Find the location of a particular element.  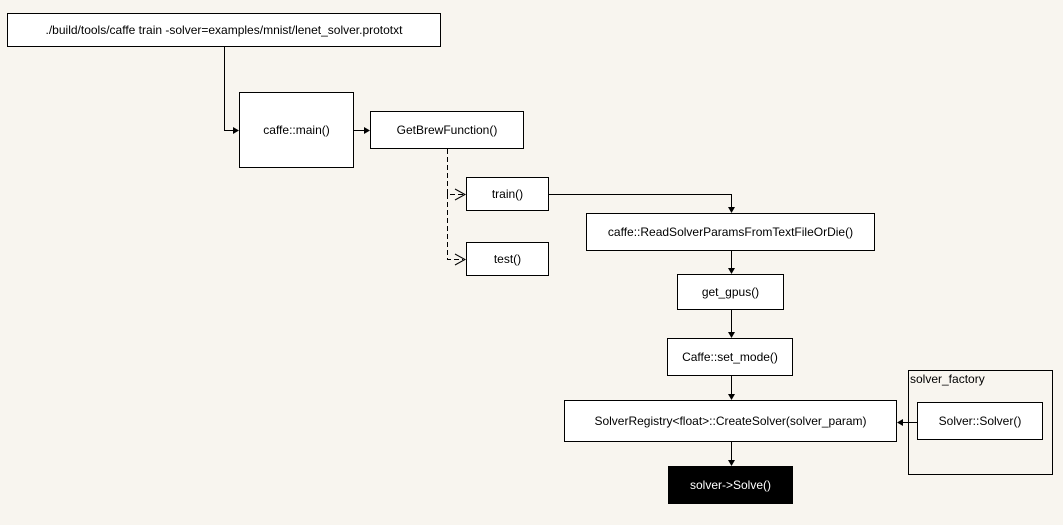

node-train: train() is located at coordinates (507, 194).